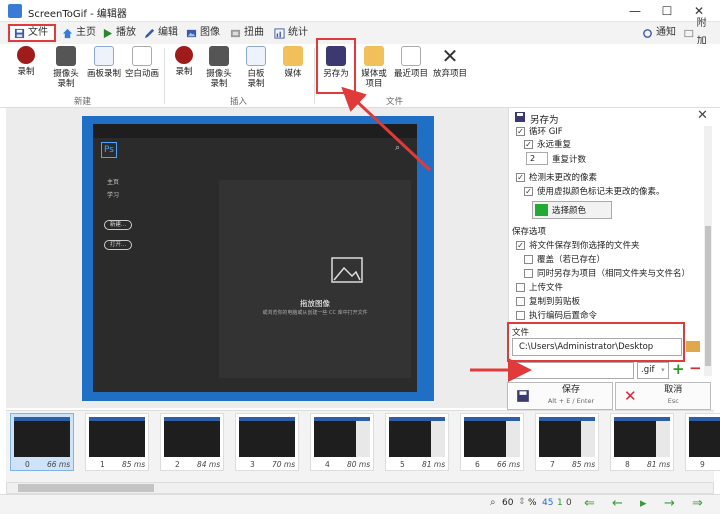 The width and height of the screenshot is (720, 514). What do you see at coordinates (507, 503) in the screenshot?
I see `zoom-value: 60` at bounding box center [507, 503].